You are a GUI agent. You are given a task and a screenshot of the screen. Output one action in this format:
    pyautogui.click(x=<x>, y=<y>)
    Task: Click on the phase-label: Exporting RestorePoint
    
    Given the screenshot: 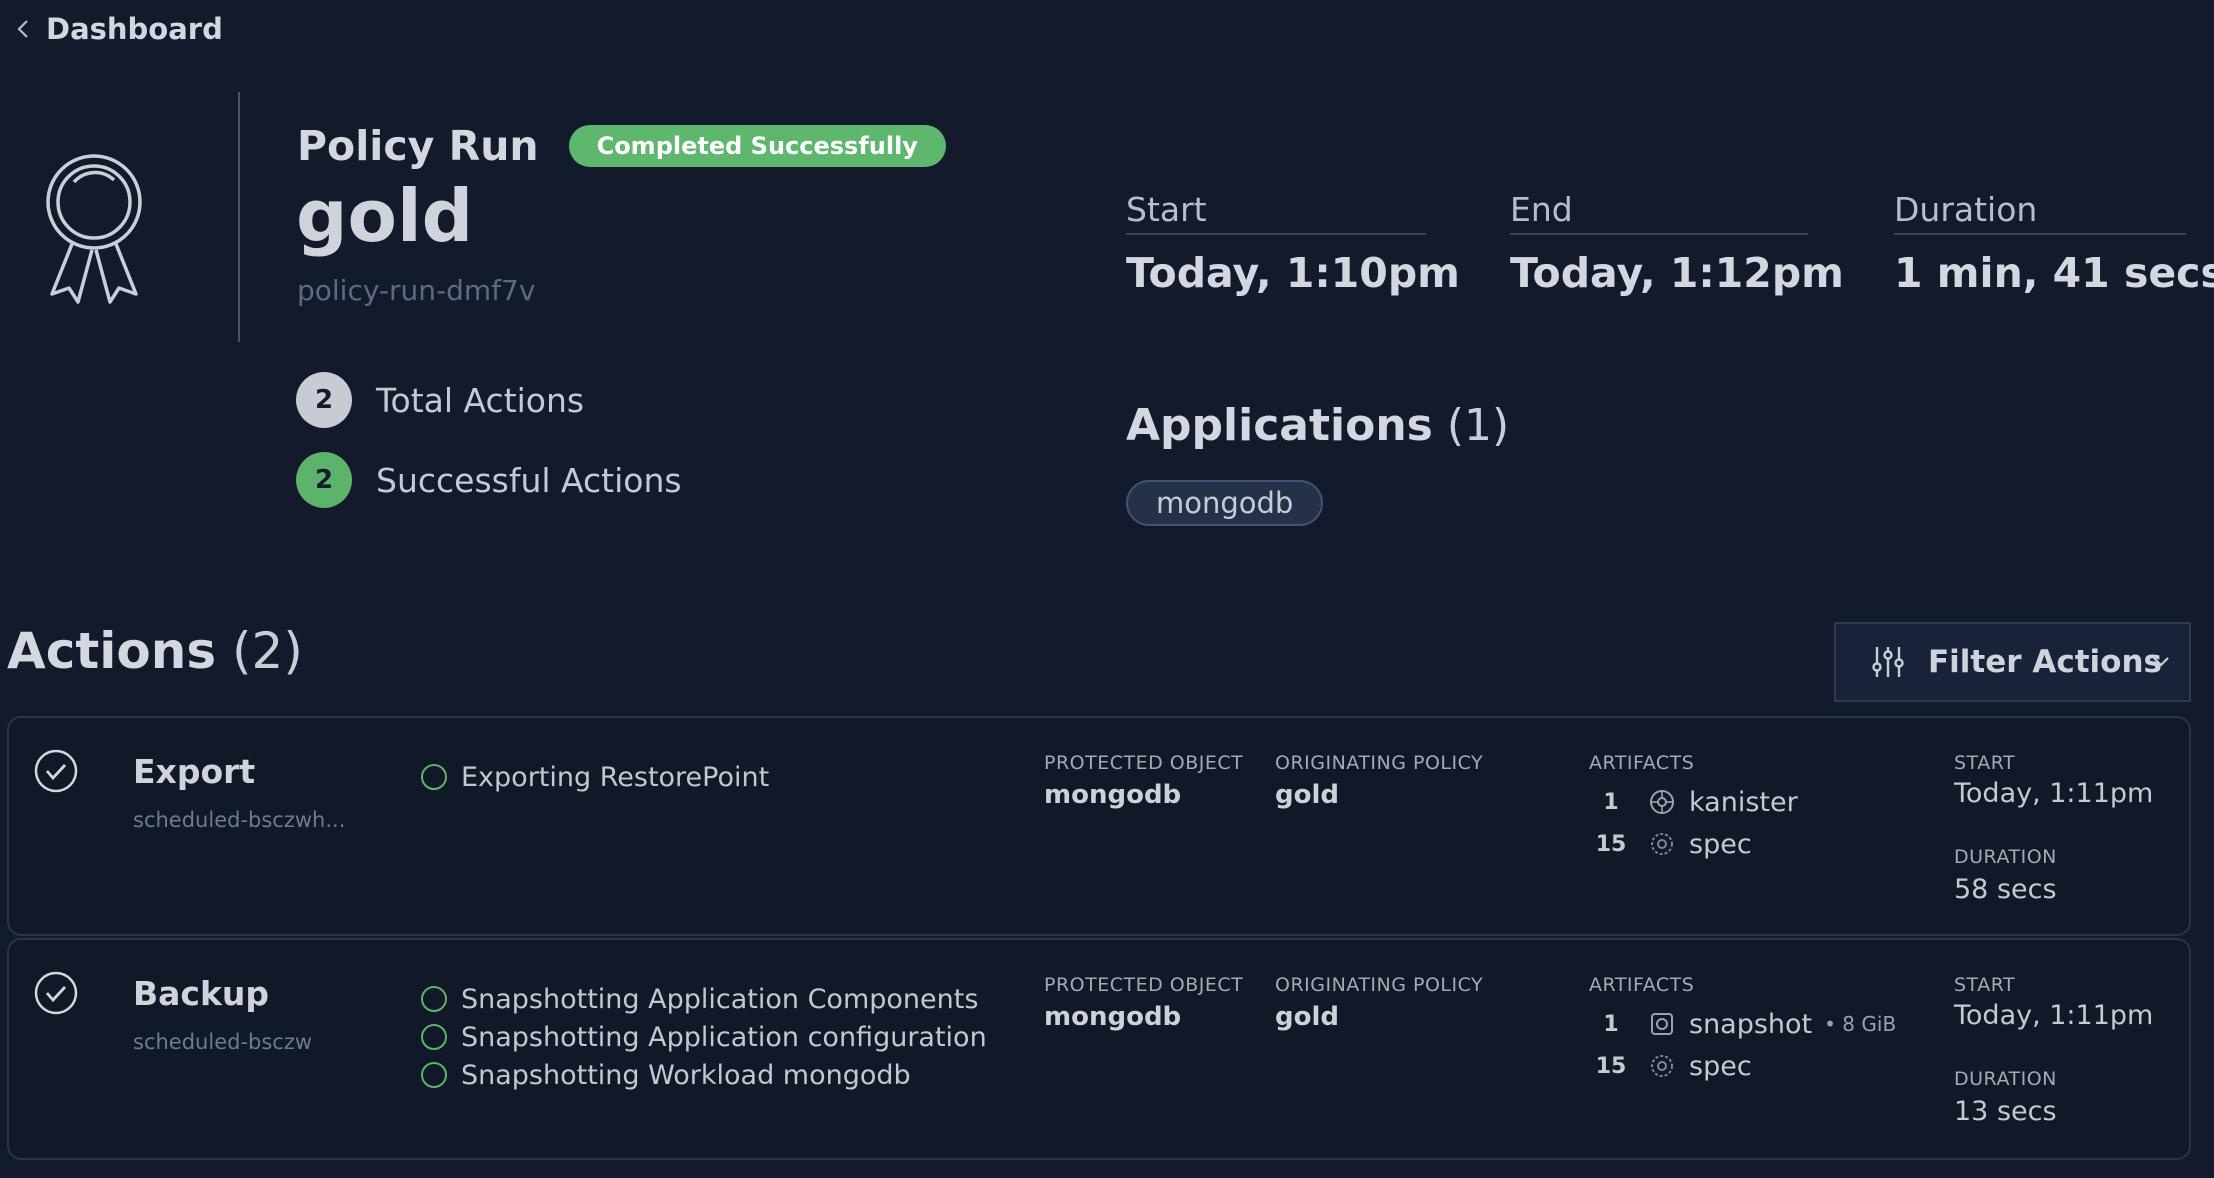 What is the action you would take?
    pyautogui.click(x=615, y=777)
    